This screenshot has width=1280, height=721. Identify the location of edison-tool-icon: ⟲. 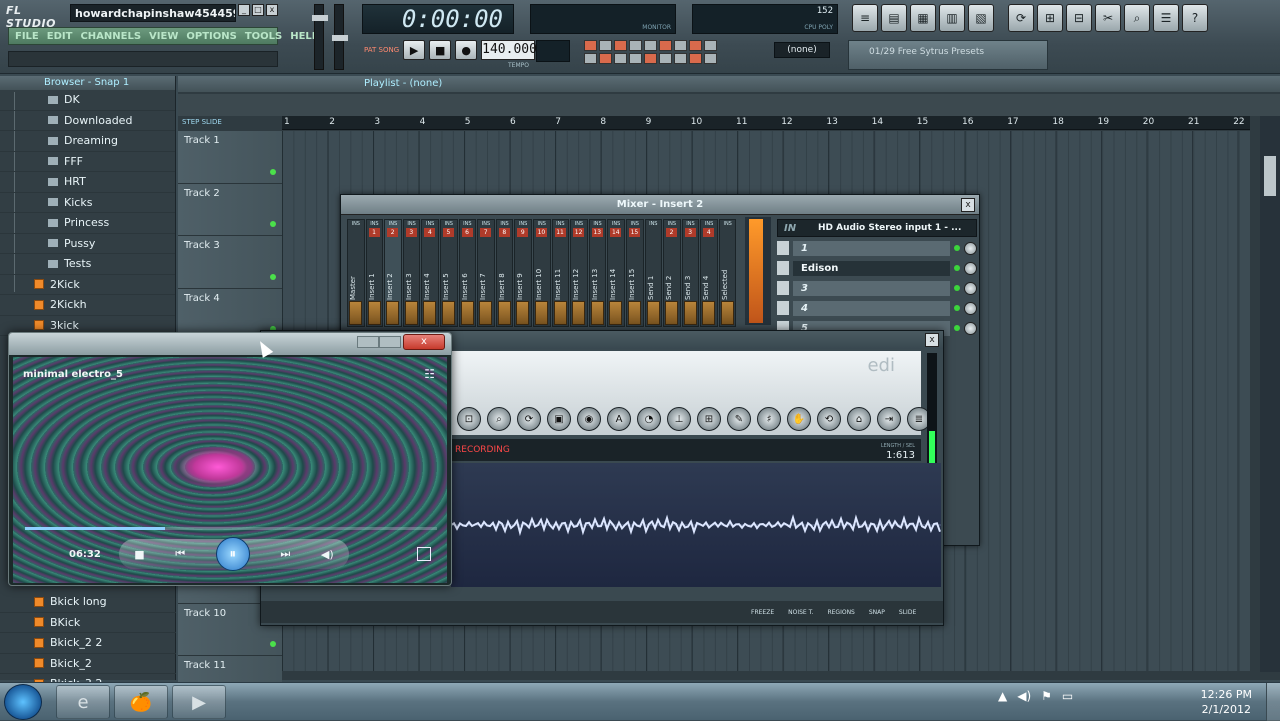
(829, 419).